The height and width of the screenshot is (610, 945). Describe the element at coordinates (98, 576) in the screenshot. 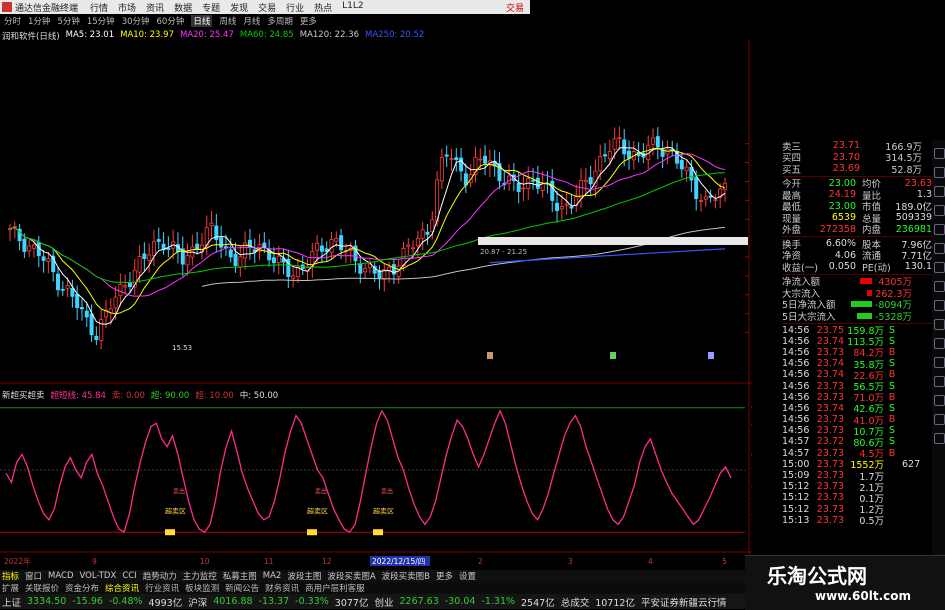

I see `indicator-tab: VOL-TDX` at that location.